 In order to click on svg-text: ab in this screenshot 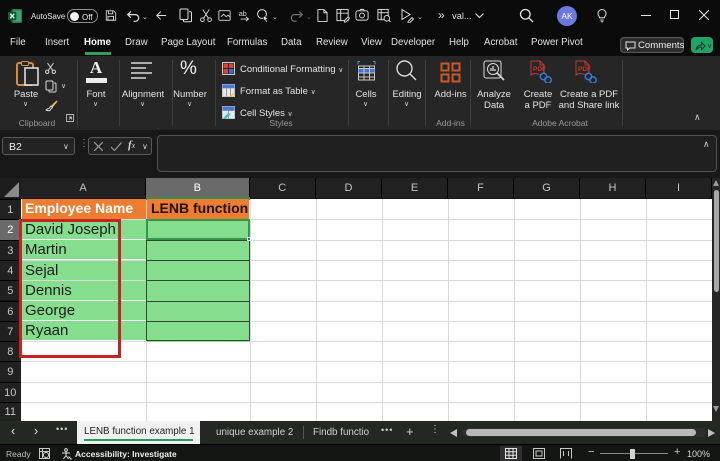, I will do `click(243, 14)`.